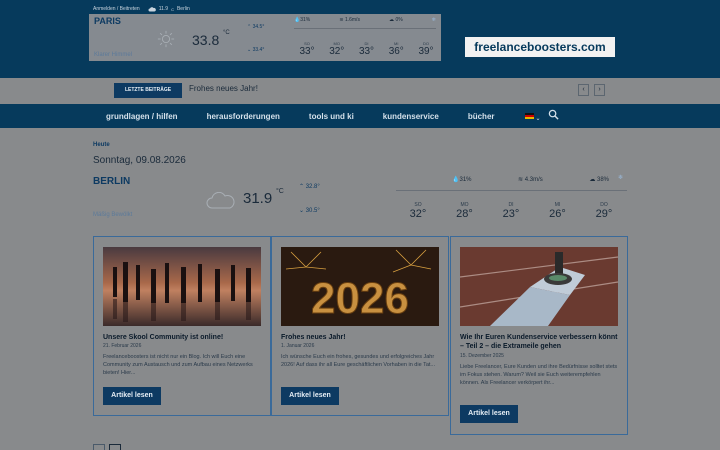 The image size is (720, 450). I want to click on cloud-icon: ☁, so click(593, 180).